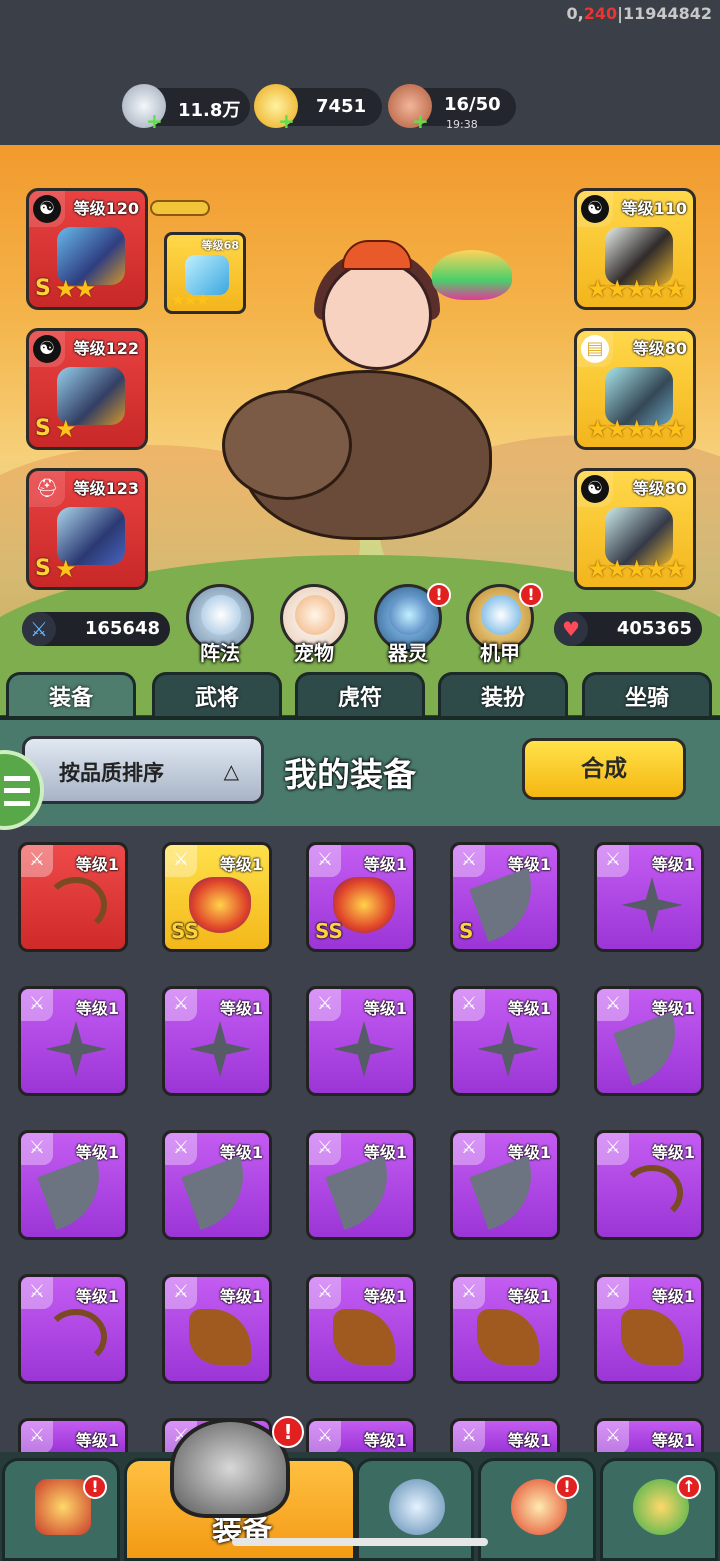 This screenshot has height=1561, width=720. Describe the element at coordinates (647, 695) in the screenshot. I see `tab-mount: 坐骑` at that location.